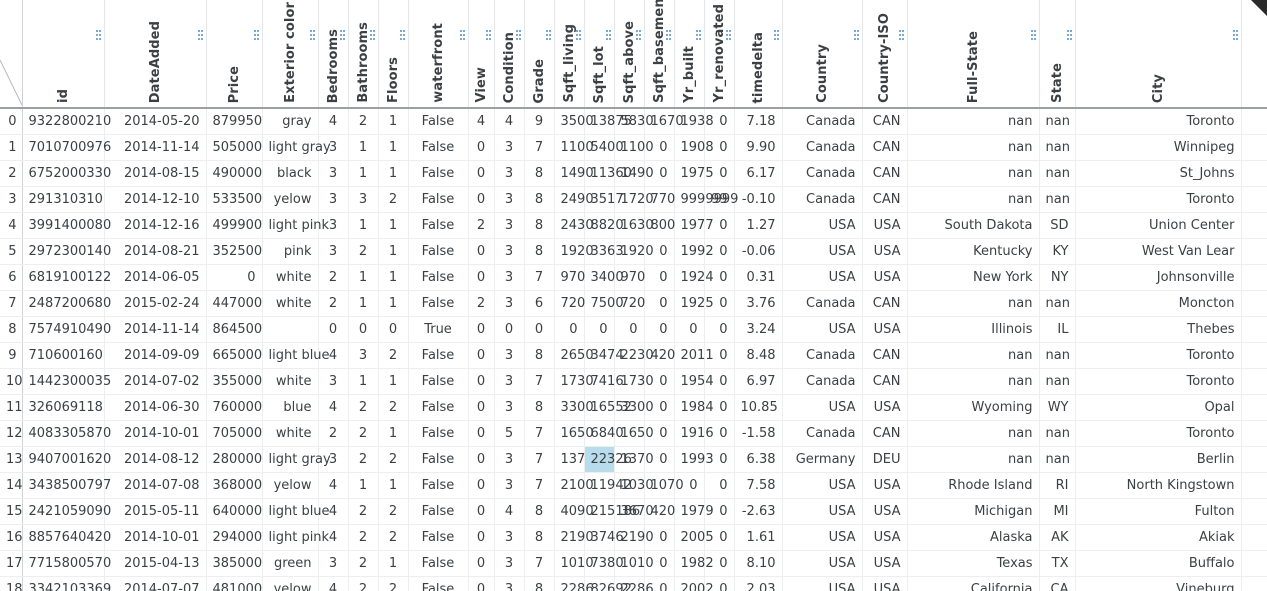  What do you see at coordinates (822, 485) in the screenshot?
I see `cell-country: USA` at bounding box center [822, 485].